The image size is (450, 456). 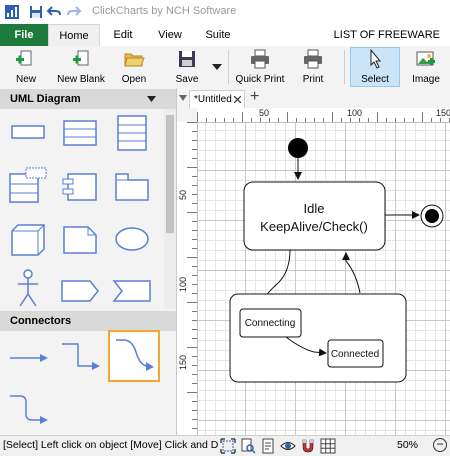 I want to click on class-full-icon, so click(x=132, y=133).